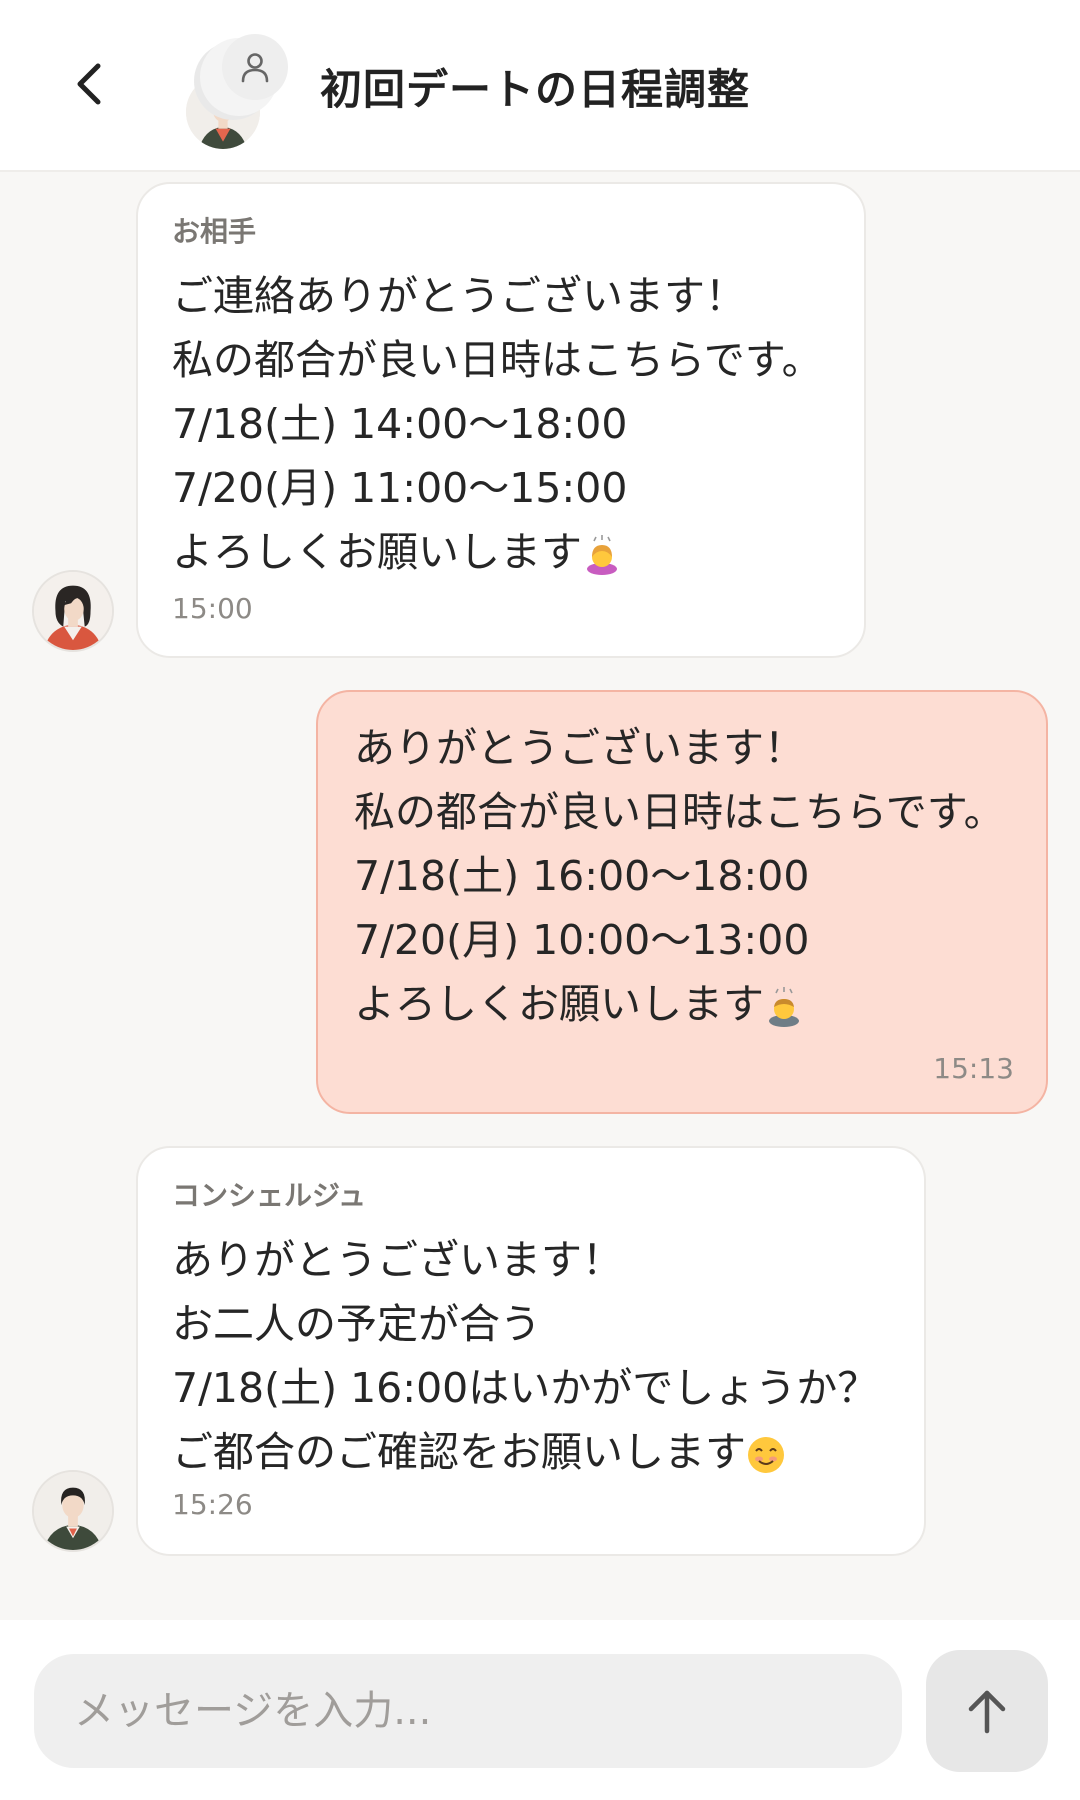 The image size is (1080, 1800). I want to click on message-time: 15:26, so click(212, 1504).